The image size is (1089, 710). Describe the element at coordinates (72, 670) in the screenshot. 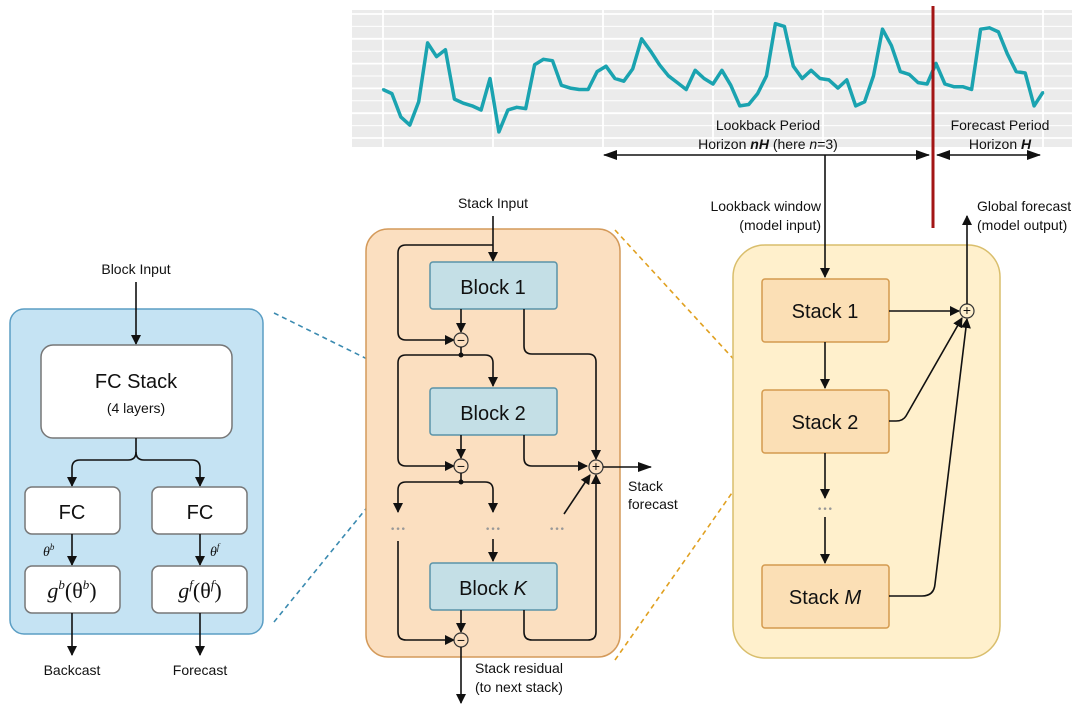

I see `backcast-label: Backcast` at that location.